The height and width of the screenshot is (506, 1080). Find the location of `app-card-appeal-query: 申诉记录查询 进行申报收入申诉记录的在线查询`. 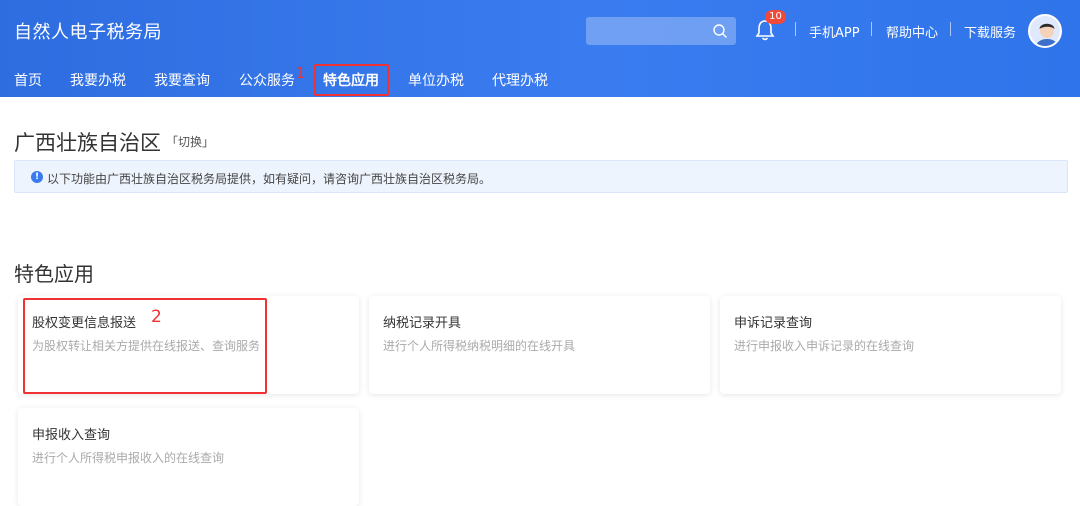

app-card-appeal-query: 申诉记录查询 进行申报收入申诉记录的在线查询 is located at coordinates (890, 345).